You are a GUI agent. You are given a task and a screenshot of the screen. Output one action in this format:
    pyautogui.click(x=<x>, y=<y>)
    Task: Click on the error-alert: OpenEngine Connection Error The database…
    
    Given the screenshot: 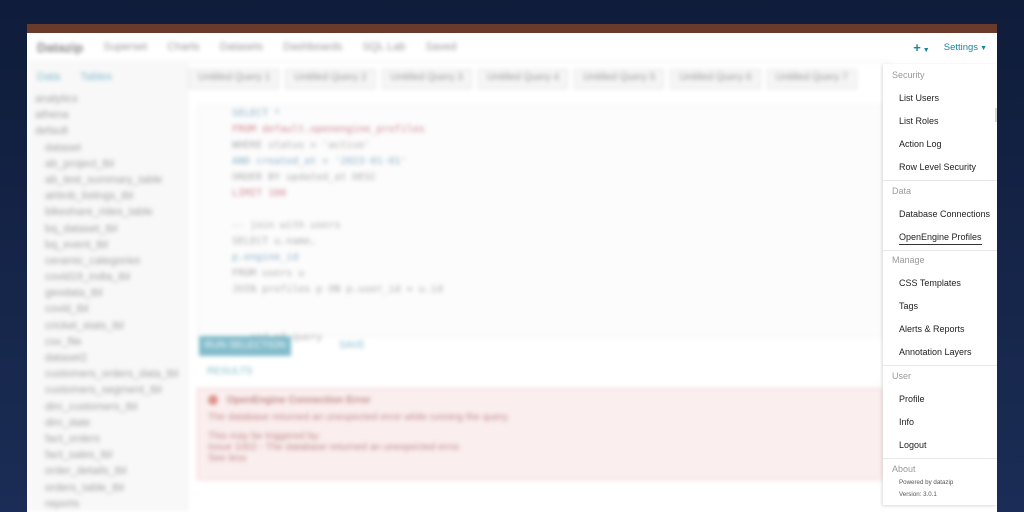 What is the action you would take?
    pyautogui.click(x=539, y=434)
    